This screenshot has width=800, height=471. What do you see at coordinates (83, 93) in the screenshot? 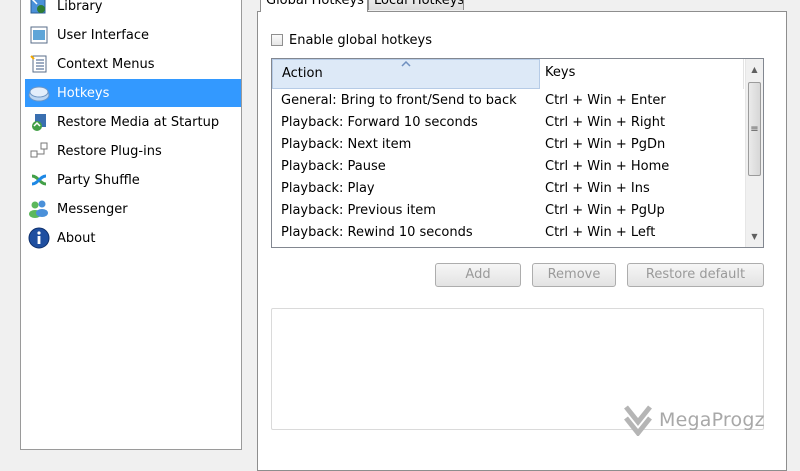
I see `sidebar-item-label: Hotkeys` at bounding box center [83, 93].